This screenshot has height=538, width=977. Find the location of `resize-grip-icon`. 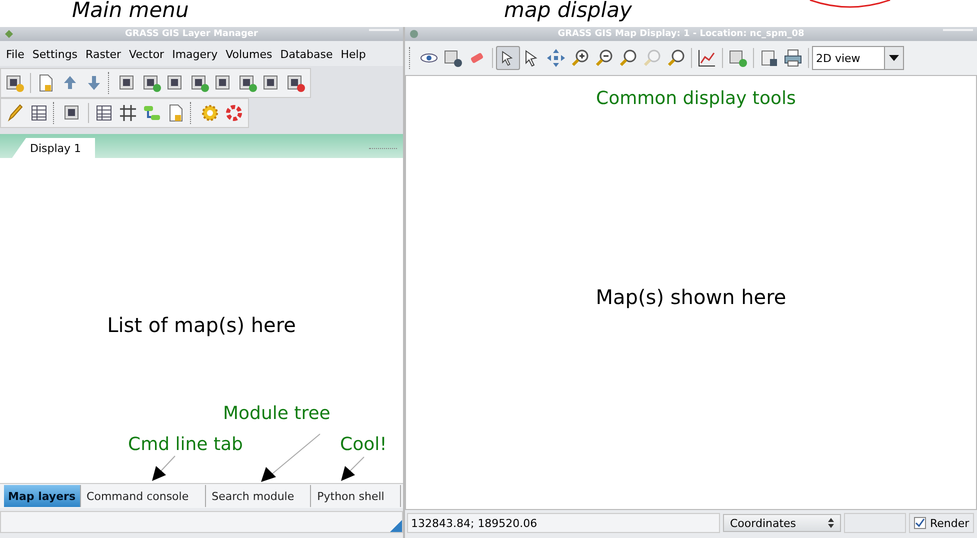

resize-grip-icon is located at coordinates (396, 526).